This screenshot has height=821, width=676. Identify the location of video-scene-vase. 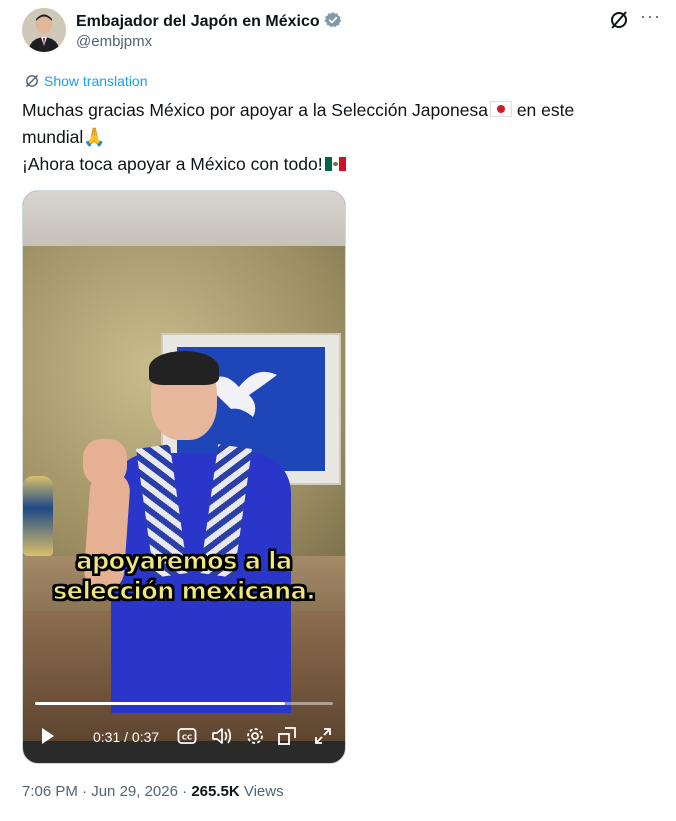
(38, 516).